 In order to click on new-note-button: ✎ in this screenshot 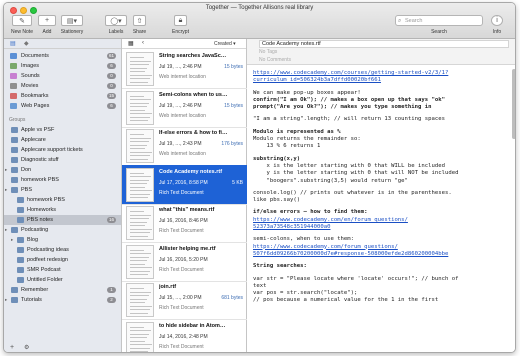, I will do `click(22, 20)`.